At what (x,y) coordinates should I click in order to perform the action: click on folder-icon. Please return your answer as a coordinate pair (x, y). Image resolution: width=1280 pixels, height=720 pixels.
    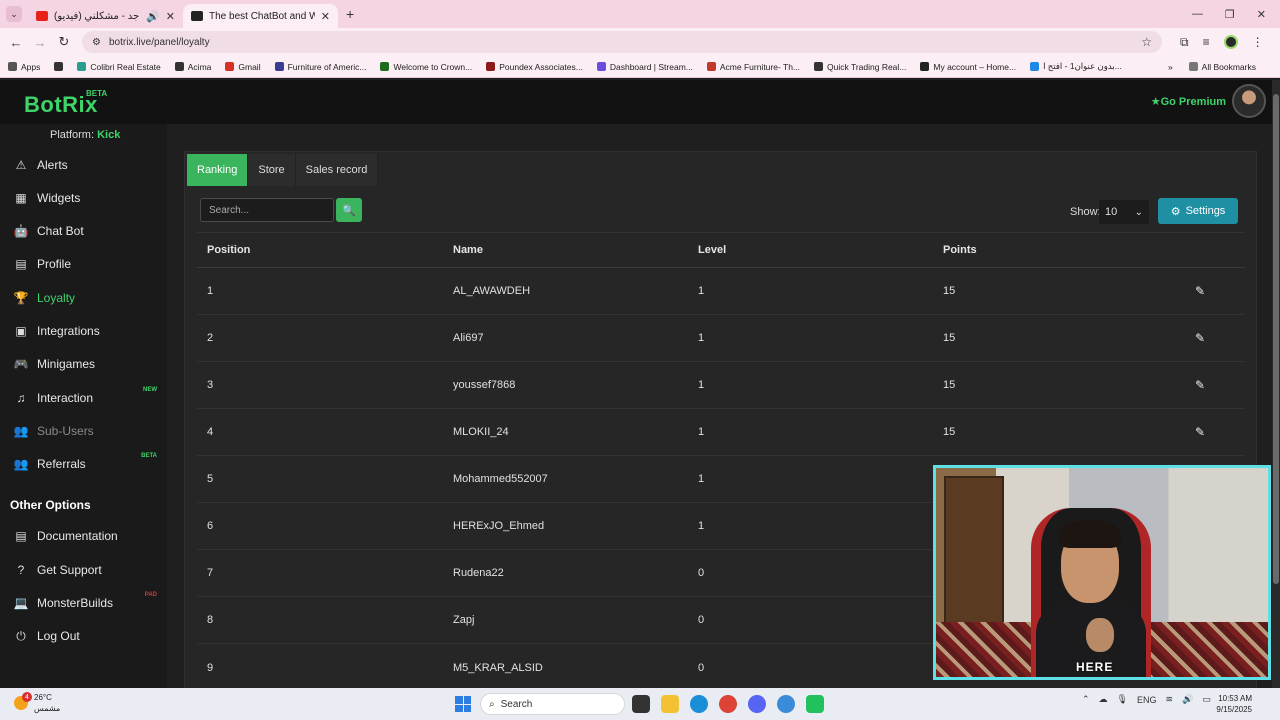
    Looking at the image, I should click on (1193, 66).